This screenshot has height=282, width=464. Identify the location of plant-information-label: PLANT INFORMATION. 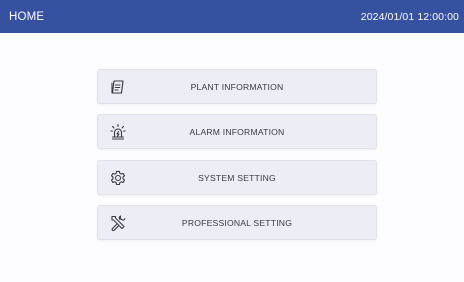
(237, 86).